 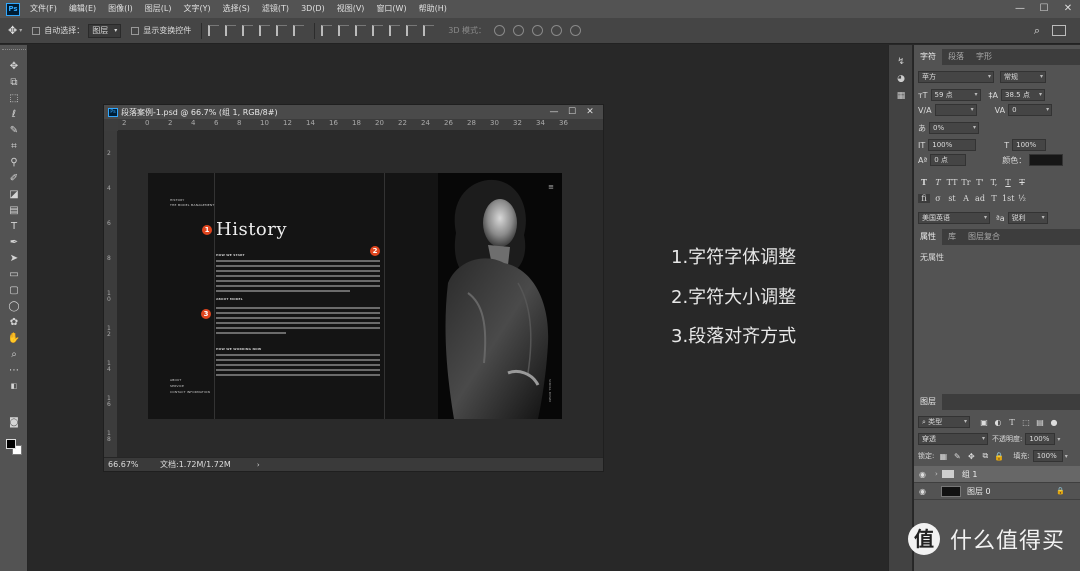 What do you see at coordinates (14, 274) in the screenshot?
I see `rectangle-tool-icon: ▭` at bounding box center [14, 274].